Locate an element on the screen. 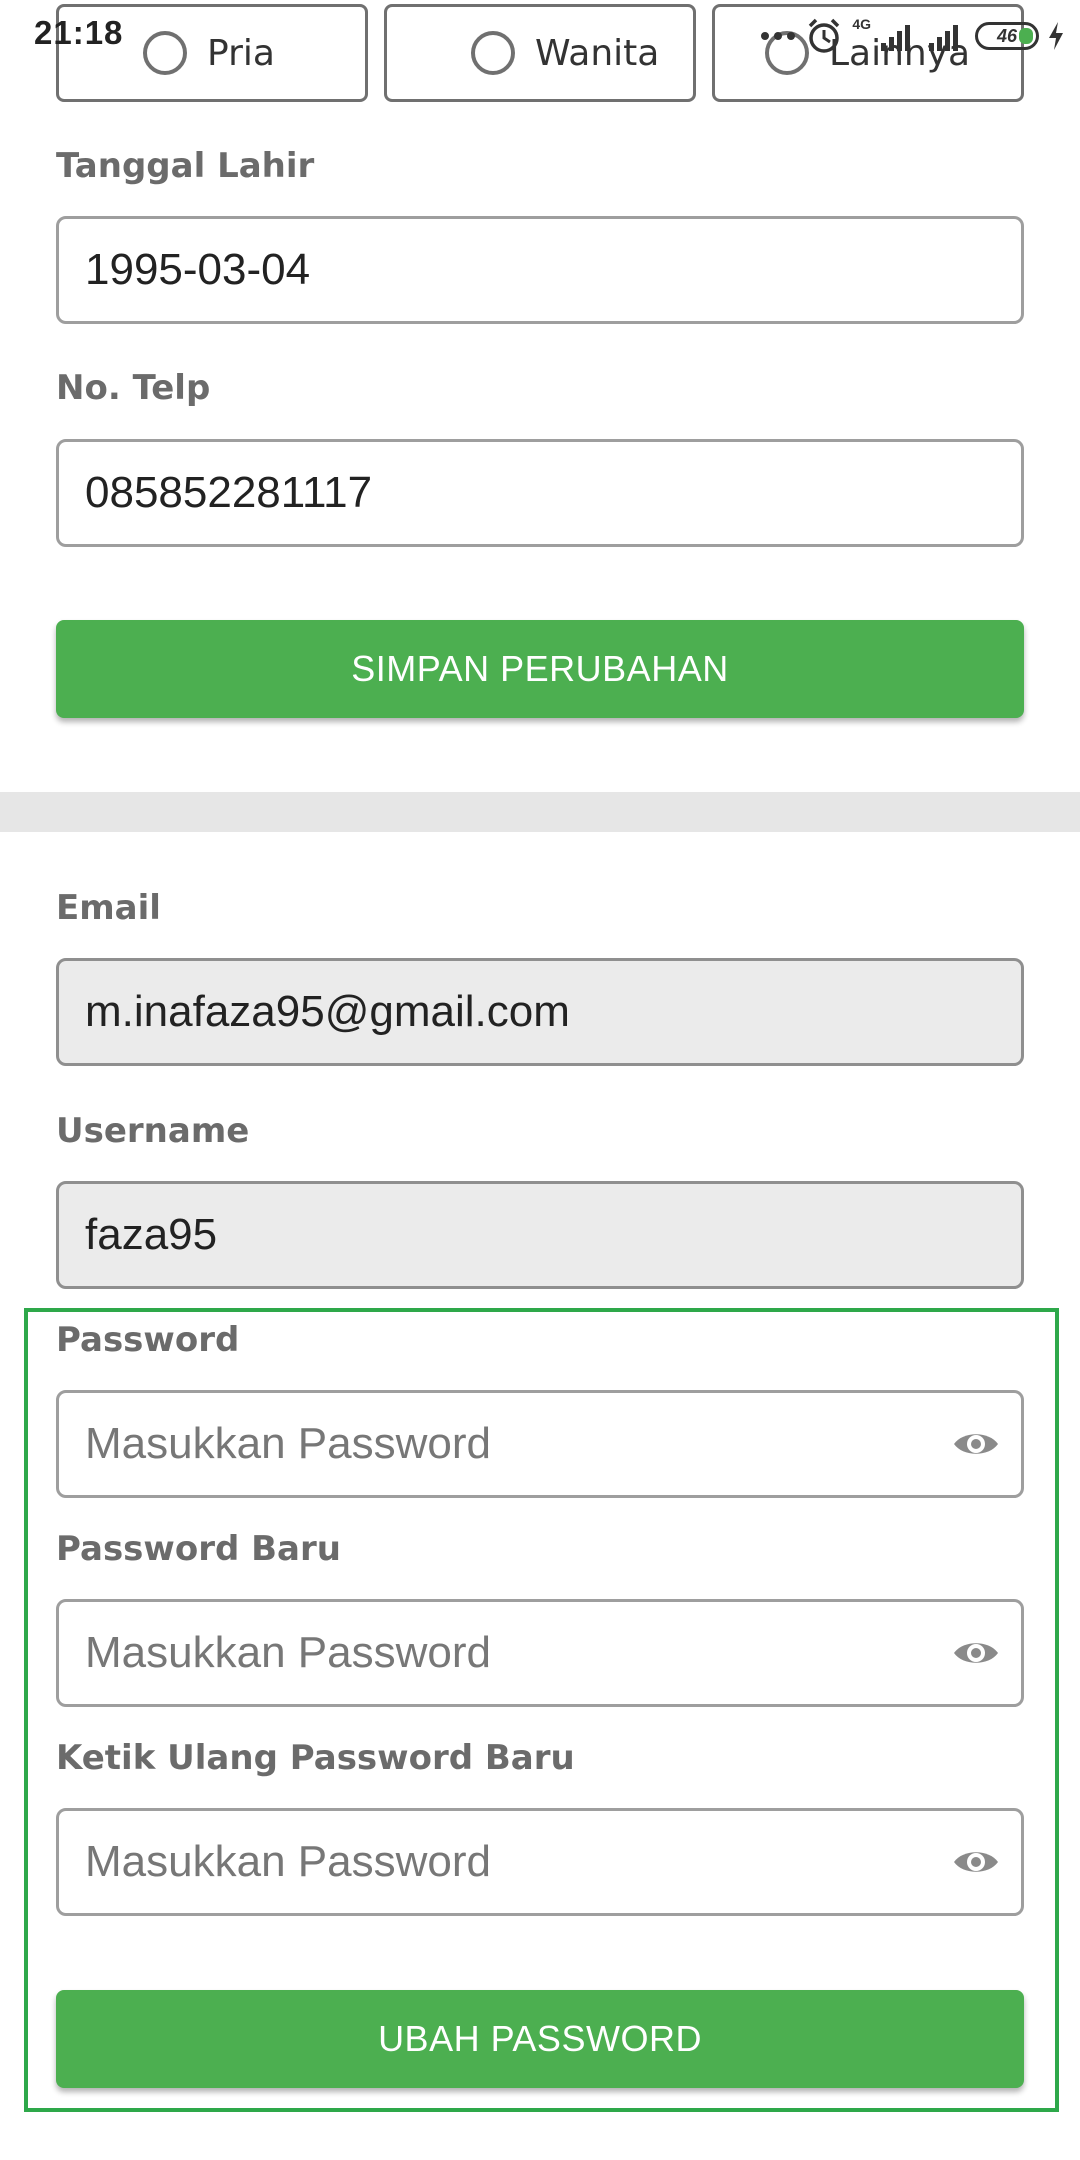 The image size is (1080, 2160). username-value: faza95 is located at coordinates (151, 1234).